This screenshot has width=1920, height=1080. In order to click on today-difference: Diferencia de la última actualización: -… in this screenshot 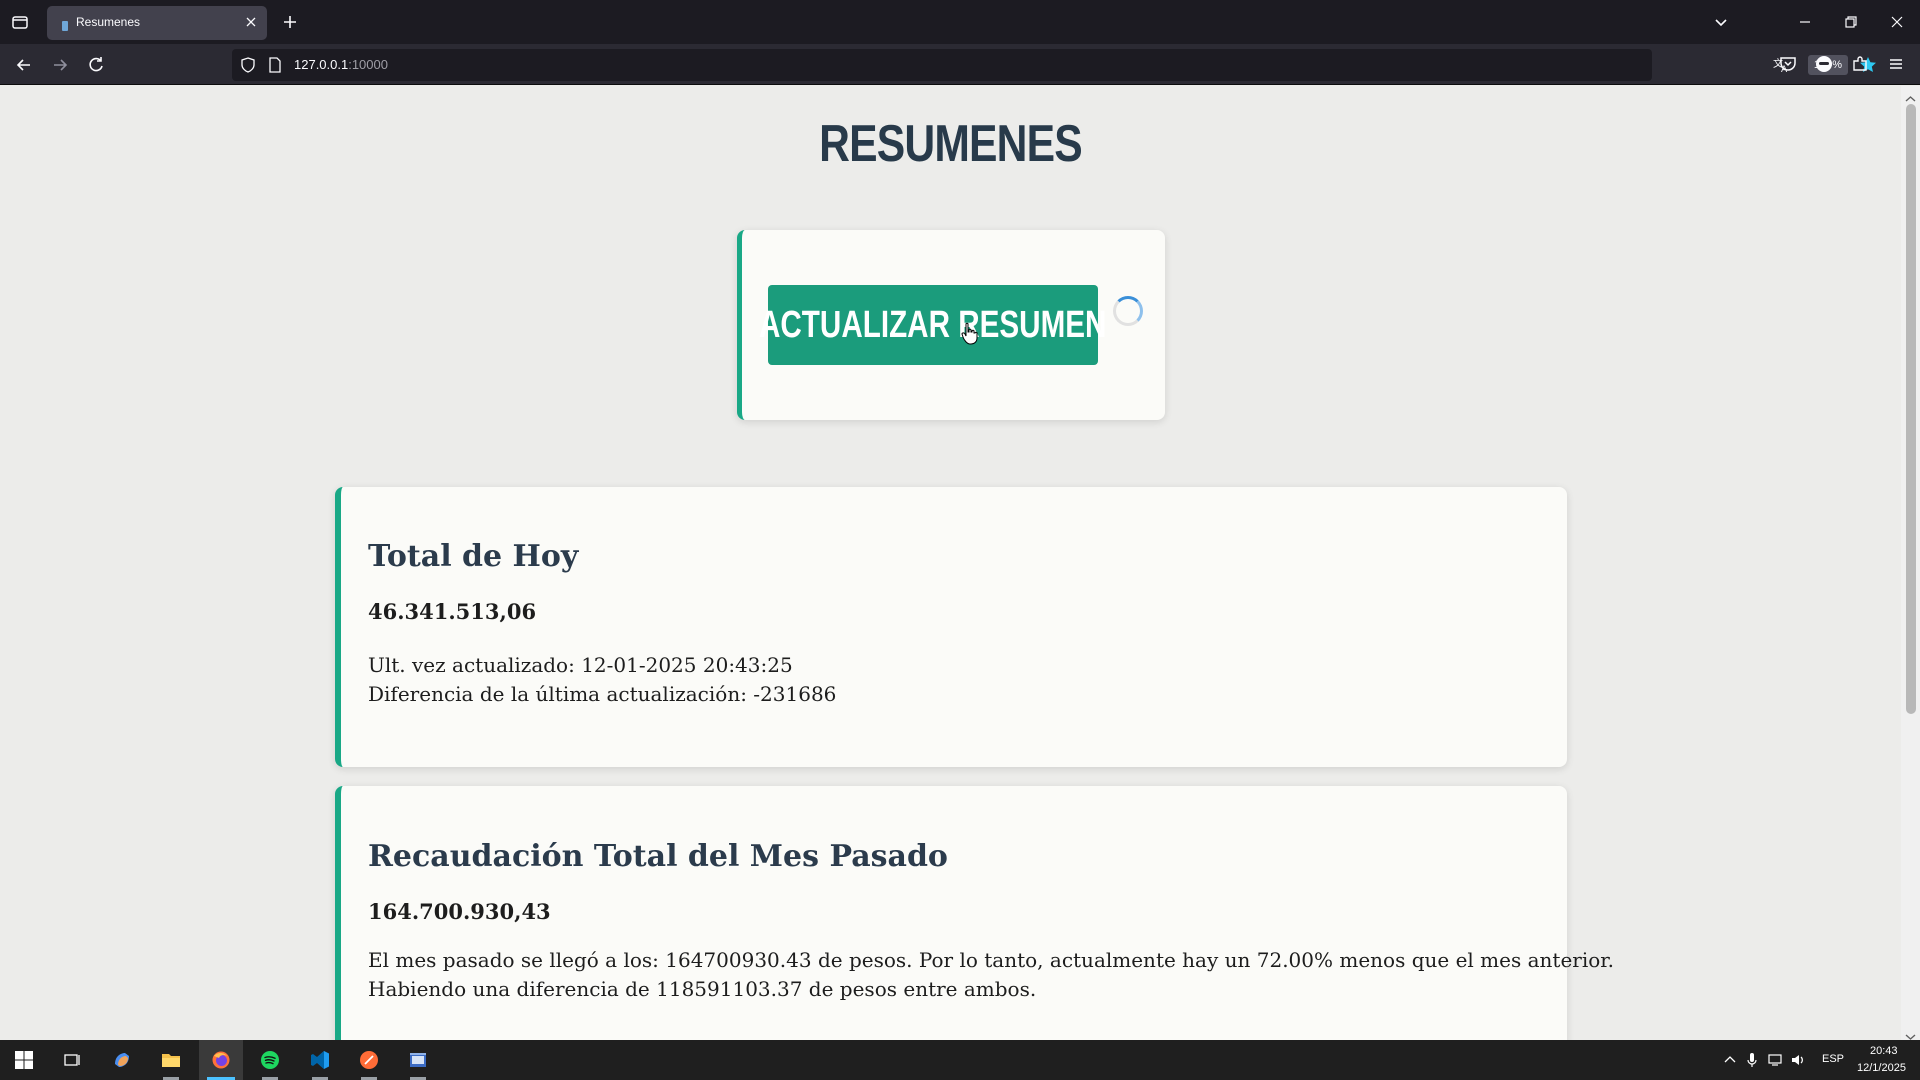, I will do `click(602, 694)`.